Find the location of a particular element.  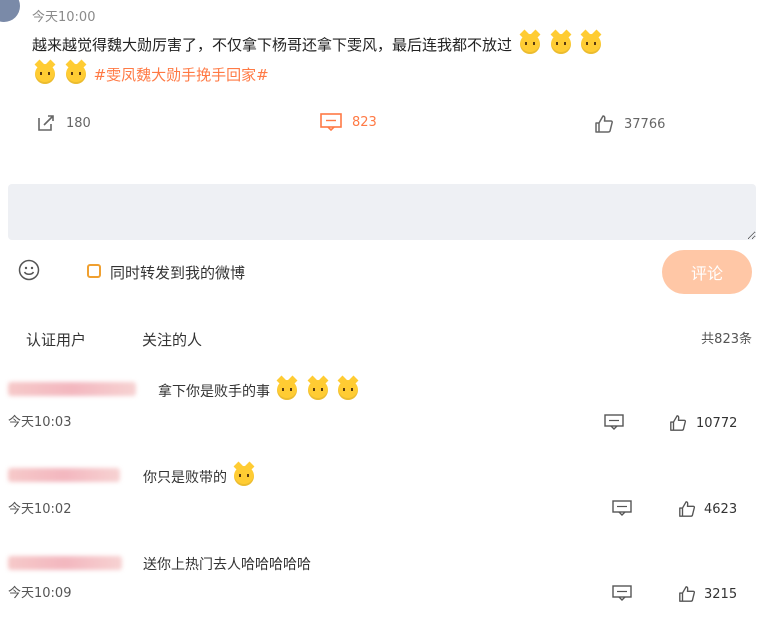

comment-count: 823 is located at coordinates (364, 122).